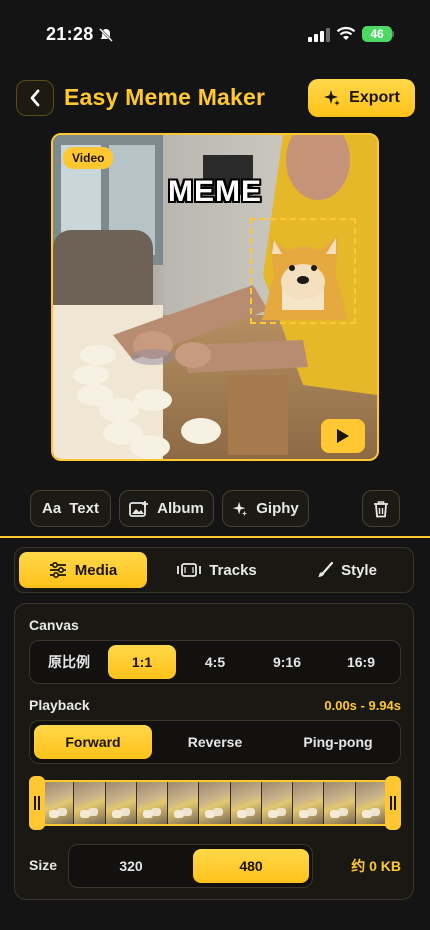 The image size is (430, 930). Describe the element at coordinates (362, 705) in the screenshot. I see `playback-range: 0.00s - 9.94s` at that location.